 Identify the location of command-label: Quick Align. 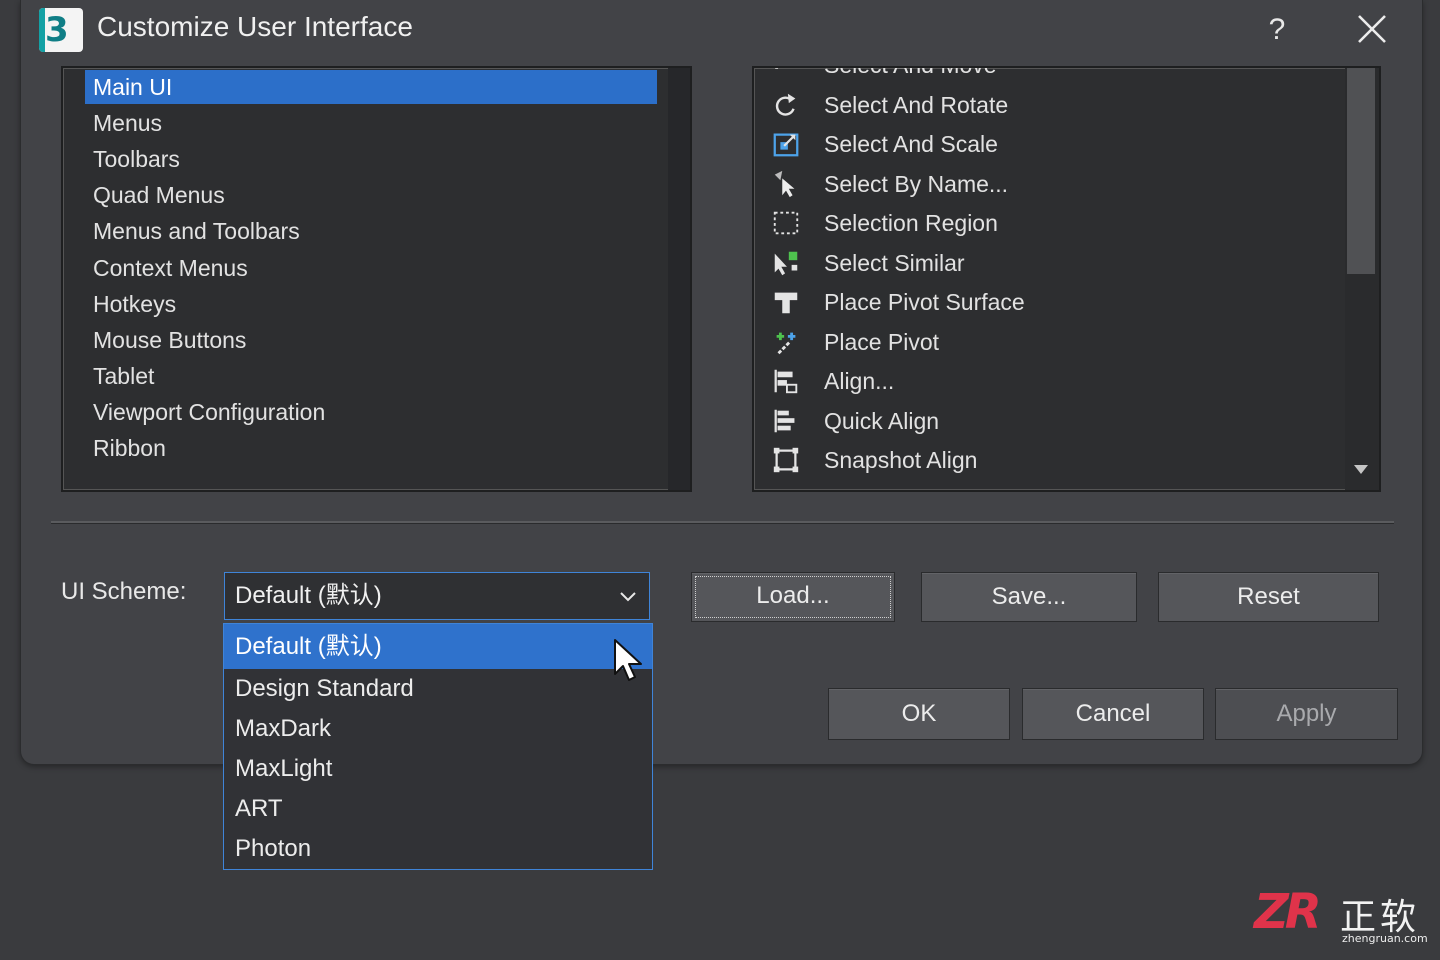
(882, 420).